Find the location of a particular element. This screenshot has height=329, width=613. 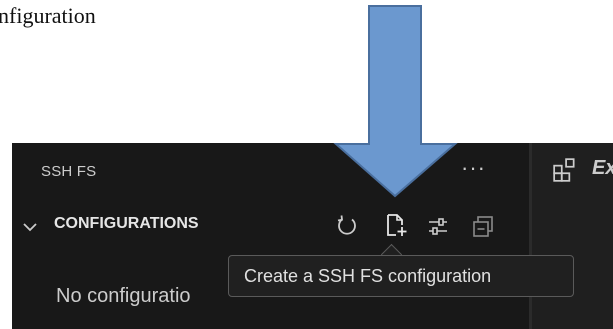

empty-state-message: No configuratio is located at coordinates (123, 296).